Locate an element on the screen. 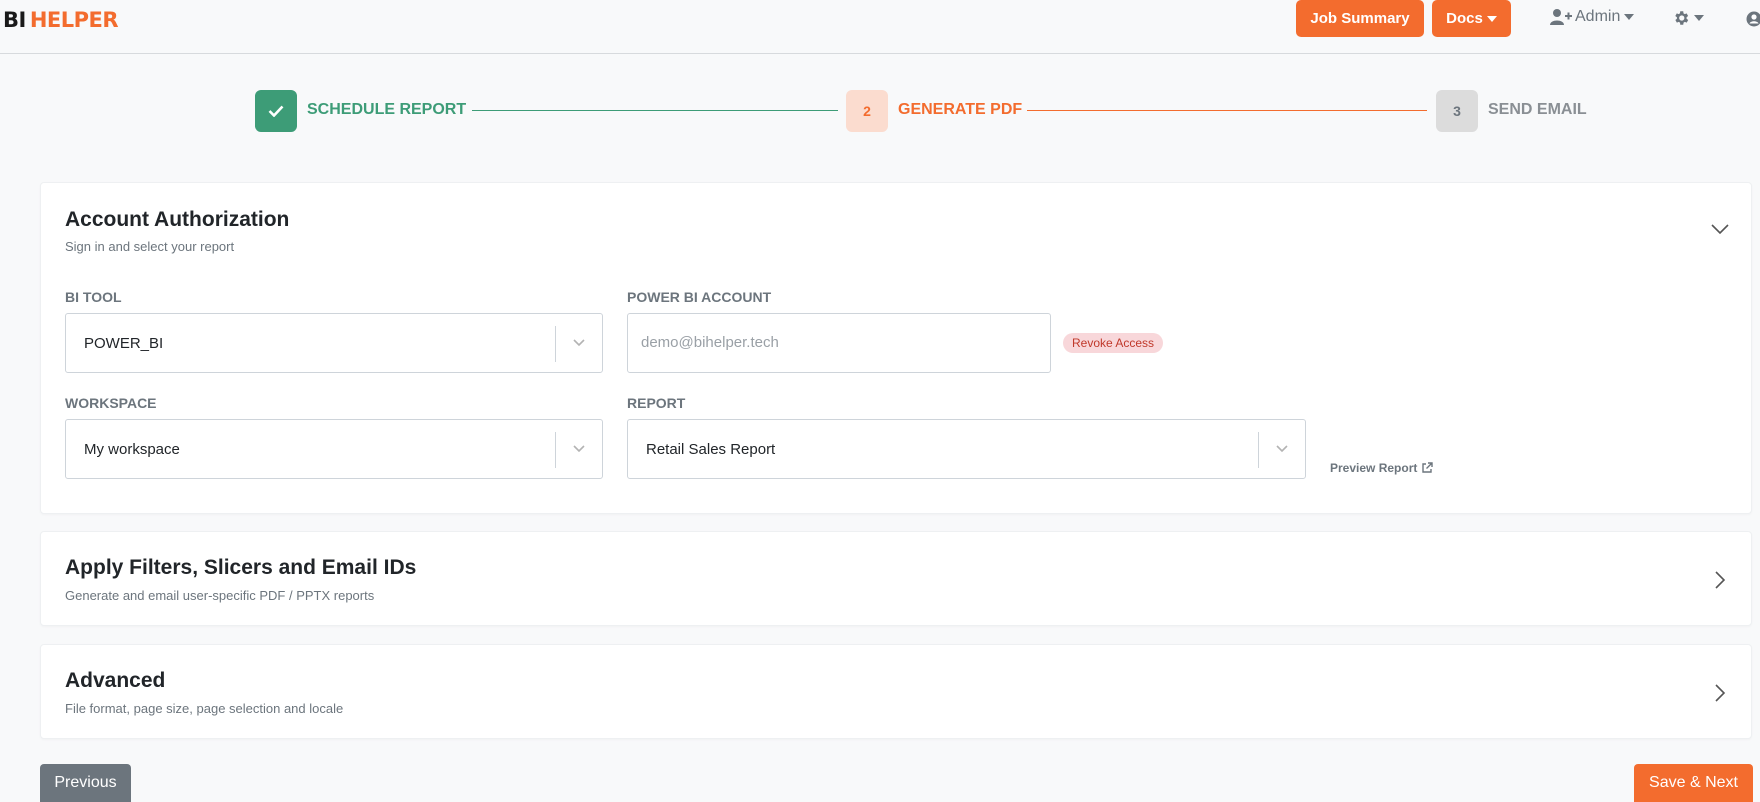 The height and width of the screenshot is (802, 1760). settings-menu is located at coordinates (1688, 18).